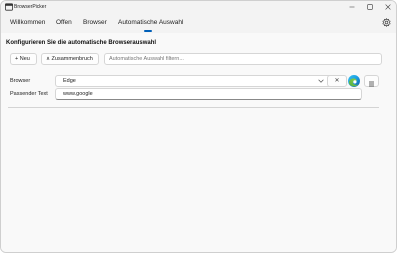 Image resolution: width=397 pixels, height=253 pixels. I want to click on title-bar: BrowserPicker, so click(198, 7).